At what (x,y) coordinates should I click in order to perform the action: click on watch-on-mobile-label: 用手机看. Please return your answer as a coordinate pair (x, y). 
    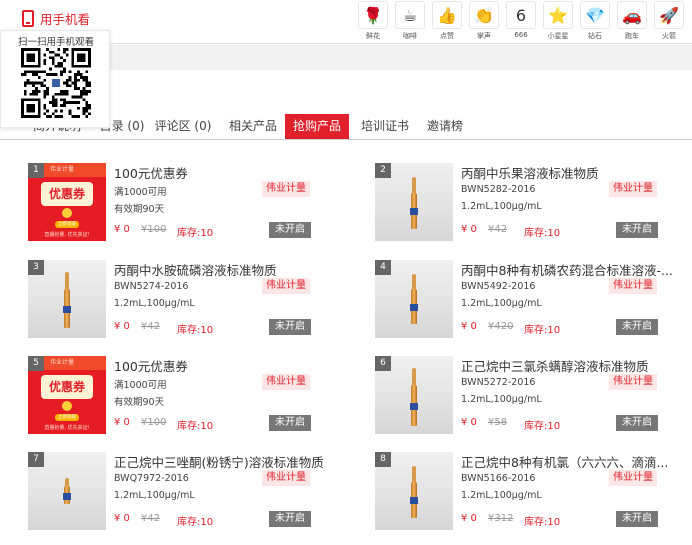
    Looking at the image, I should click on (65, 19).